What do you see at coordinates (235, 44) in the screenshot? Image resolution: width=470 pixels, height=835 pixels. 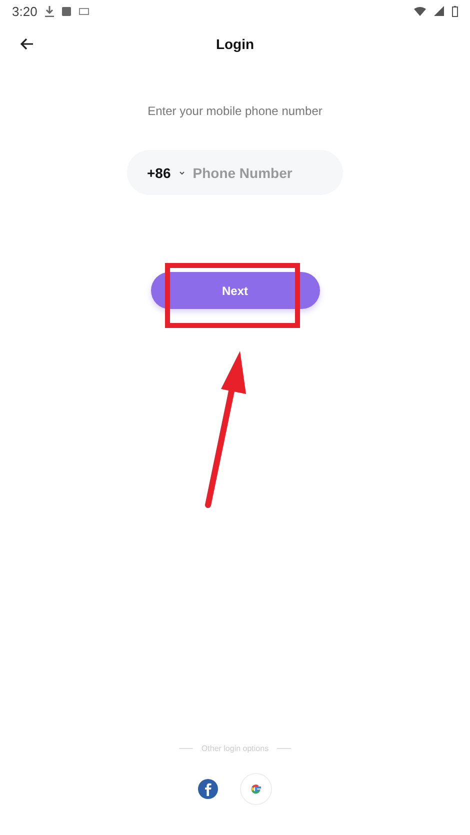 I see `page-title: Login` at bounding box center [235, 44].